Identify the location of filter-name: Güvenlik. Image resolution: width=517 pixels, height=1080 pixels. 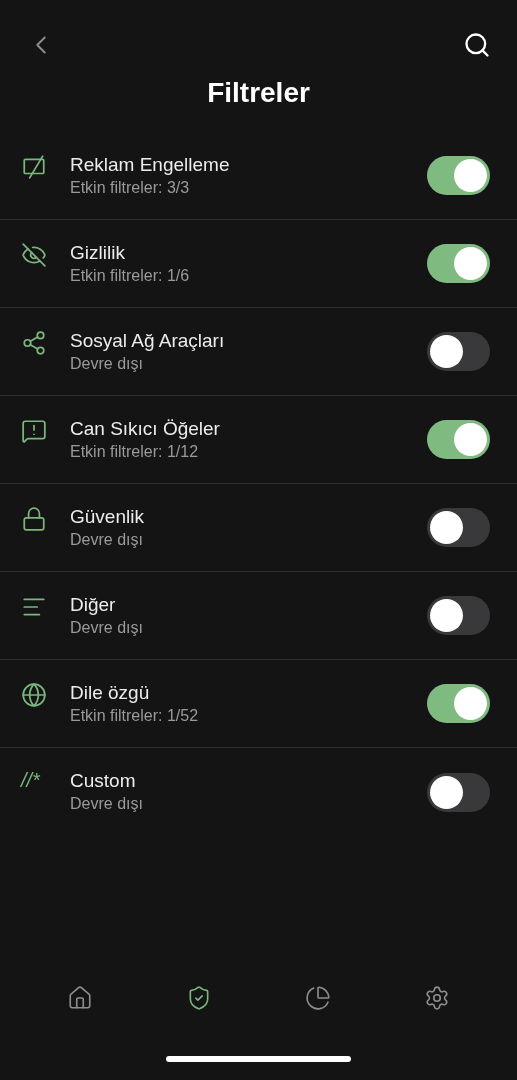
(107, 516).